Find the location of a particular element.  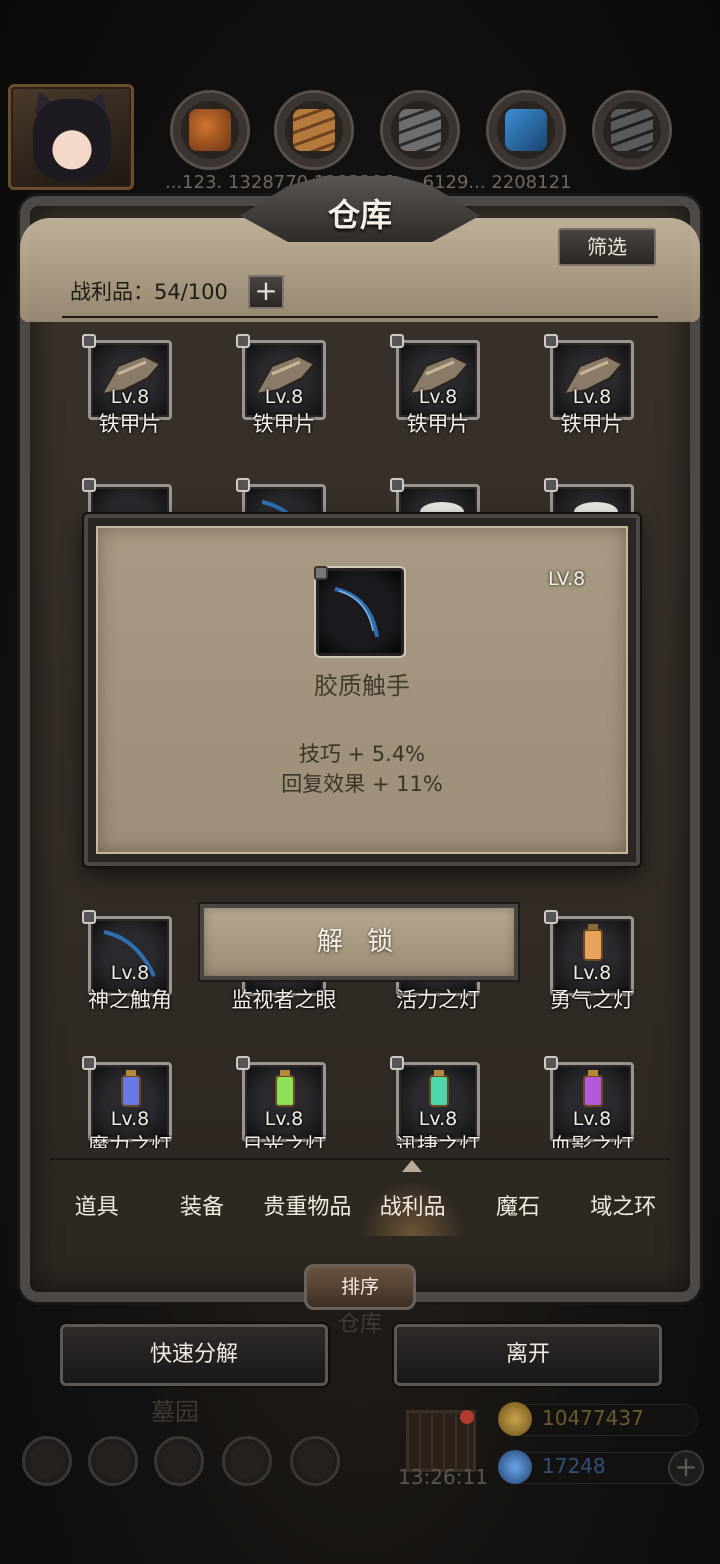

resource-meat-icon is located at coordinates (210, 130).